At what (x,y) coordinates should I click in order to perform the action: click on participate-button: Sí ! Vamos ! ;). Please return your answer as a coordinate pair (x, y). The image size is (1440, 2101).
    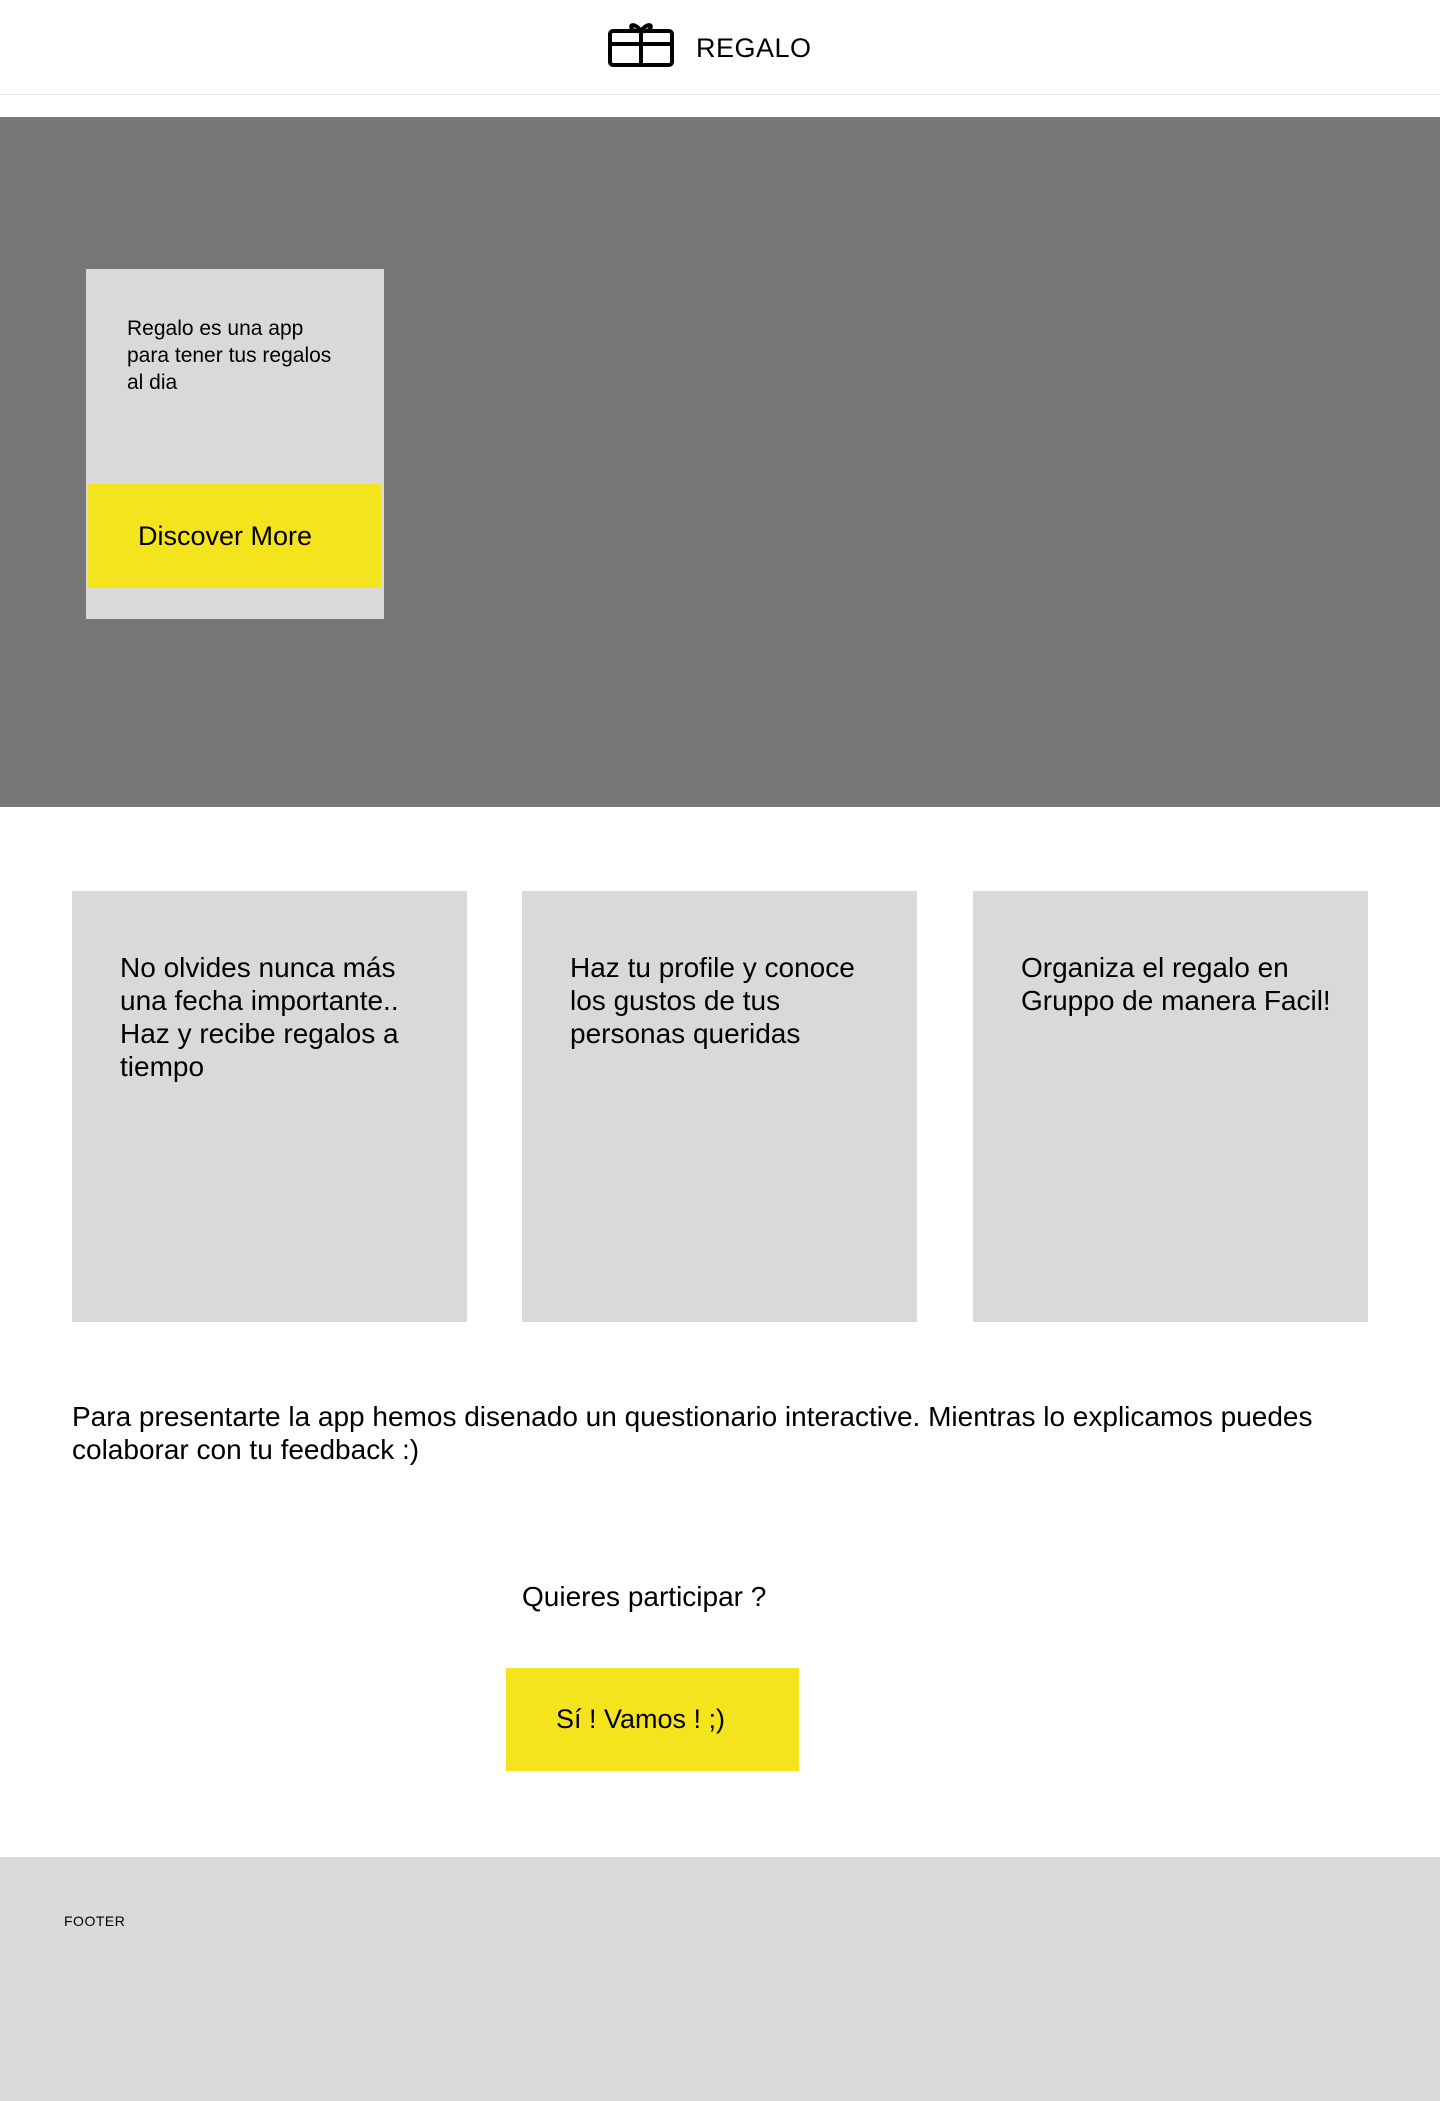
    Looking at the image, I should click on (652, 1719).